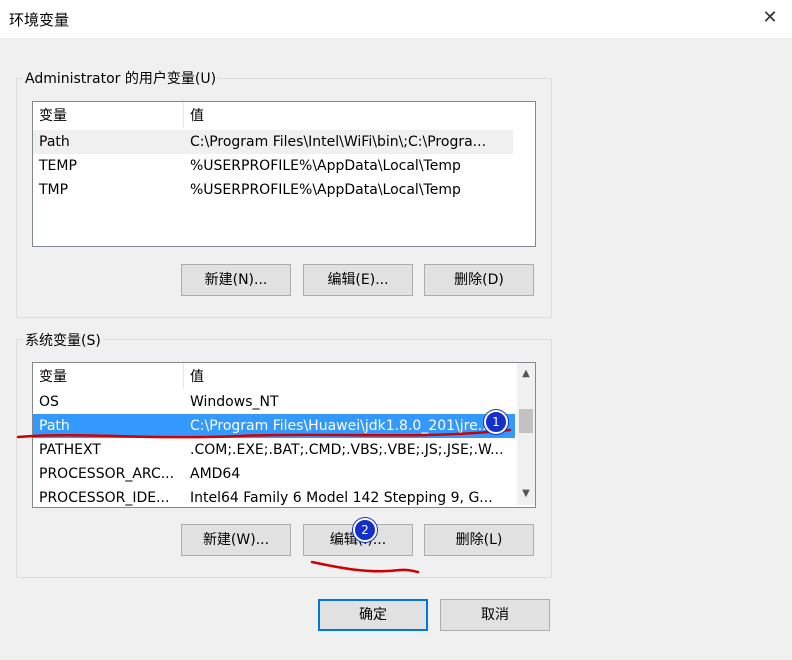 This screenshot has height=660, width=792. I want to click on user-delete-button: 删除(D), so click(479, 280).